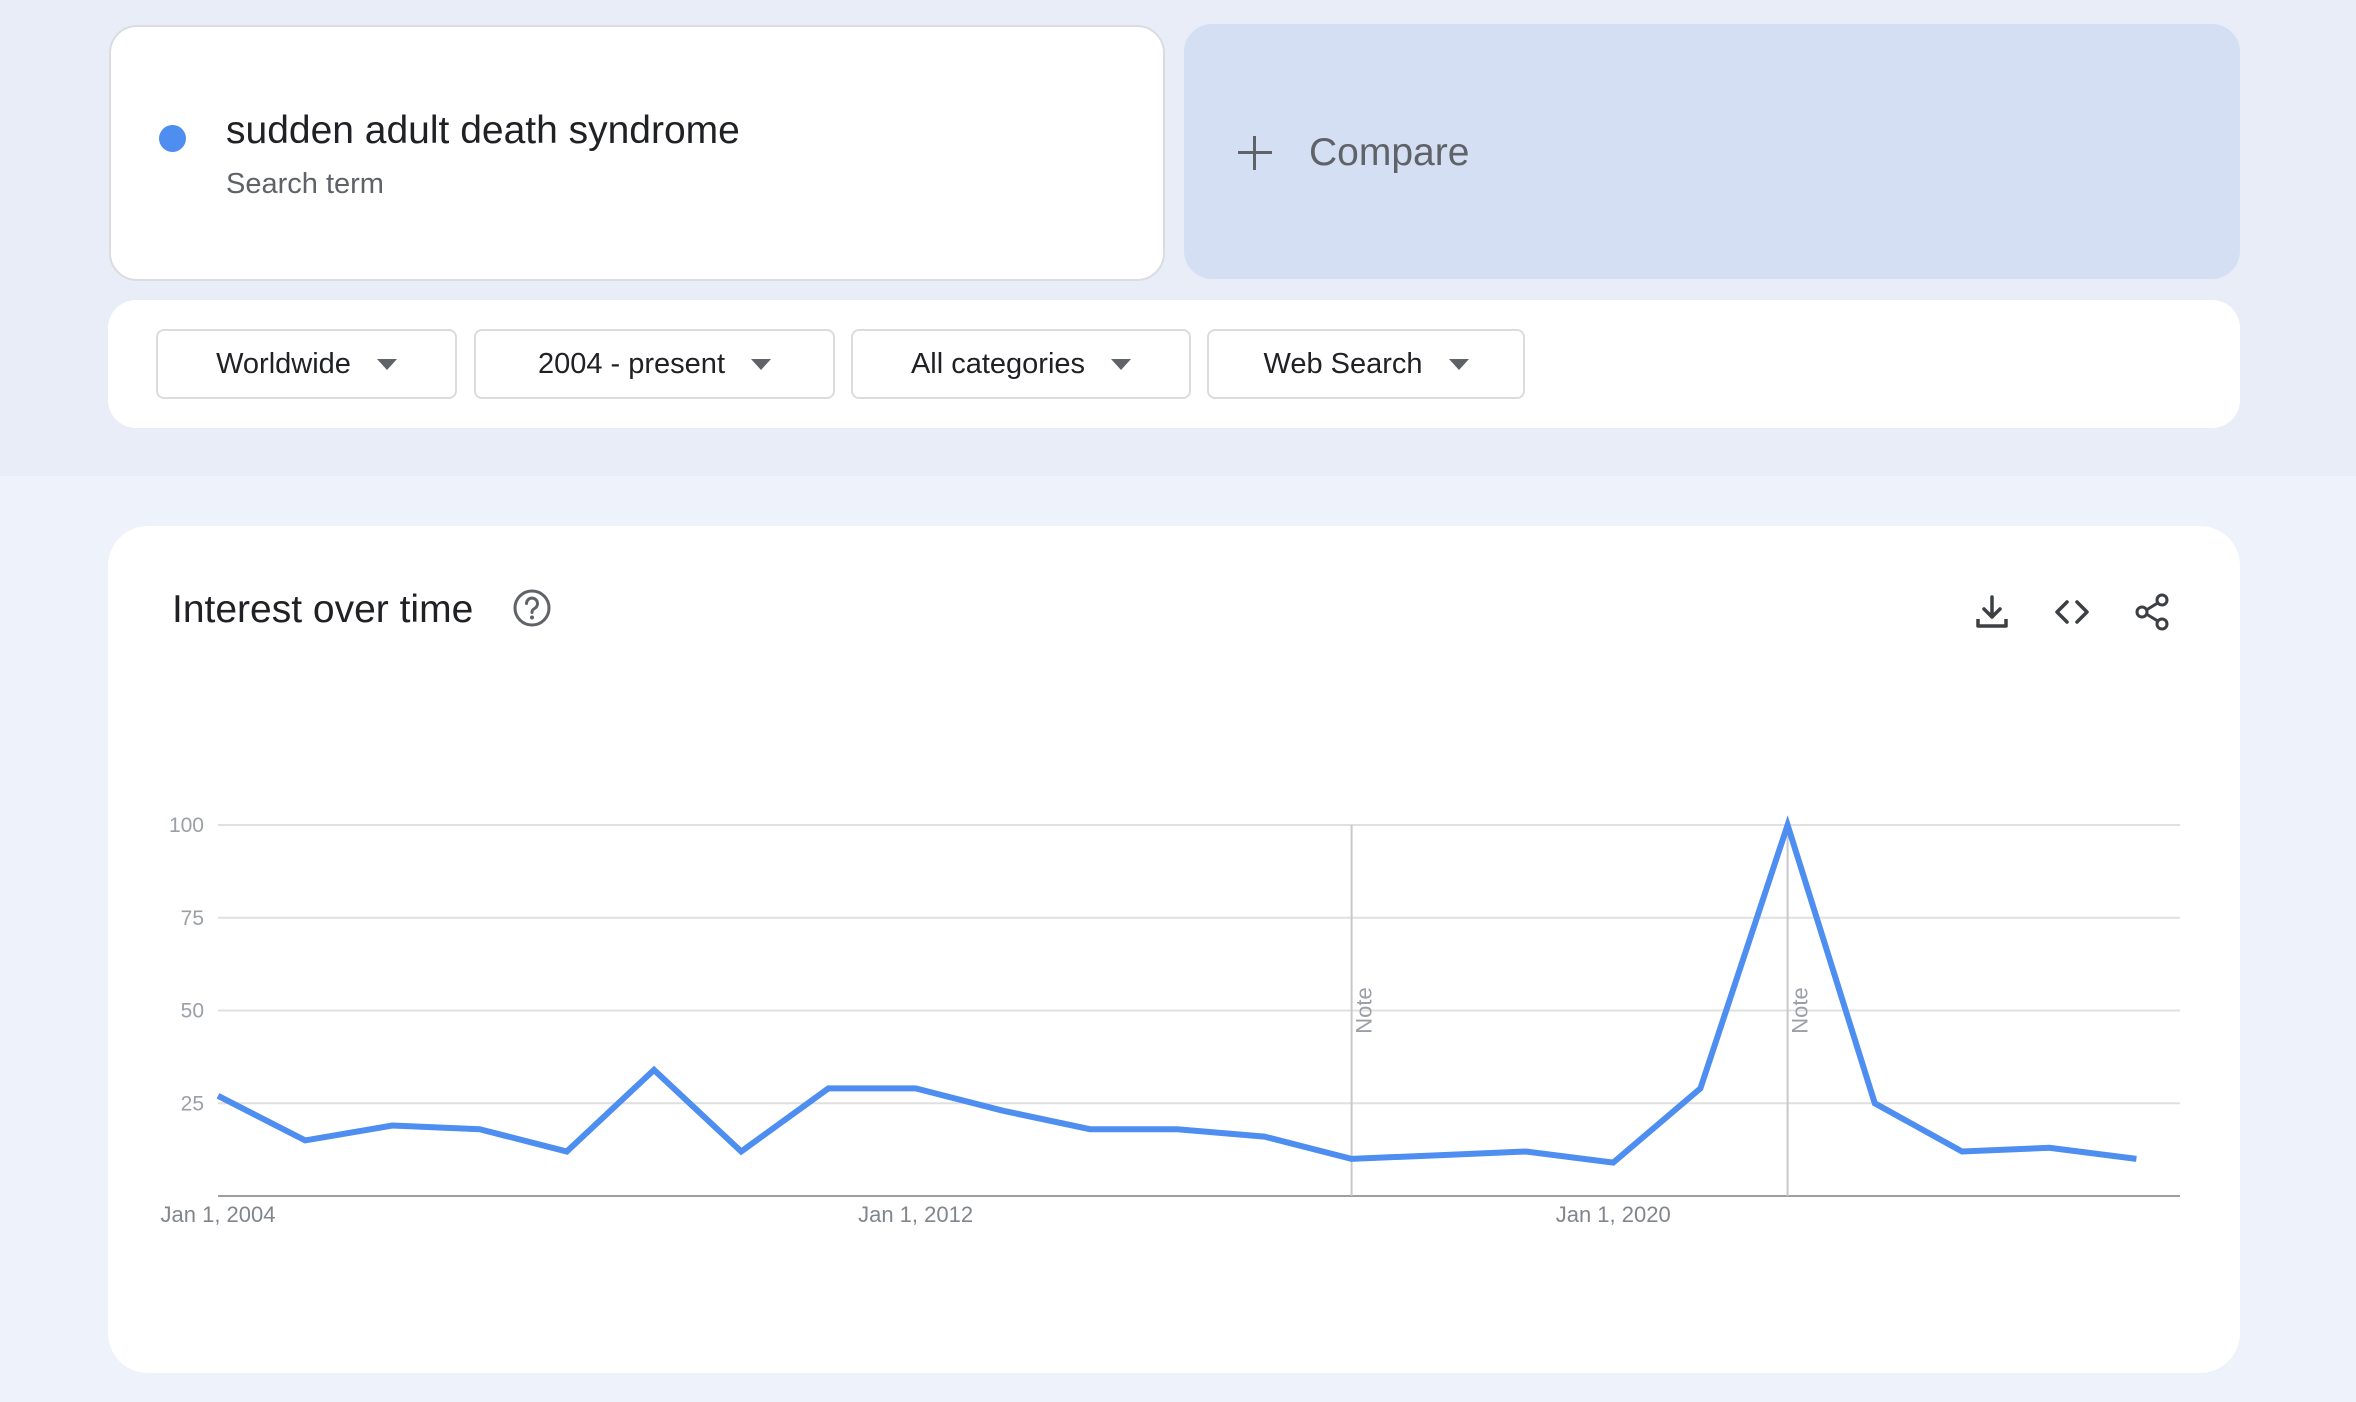 Image resolution: width=2356 pixels, height=1402 pixels. I want to click on y-tick-label: 25, so click(192, 1103).